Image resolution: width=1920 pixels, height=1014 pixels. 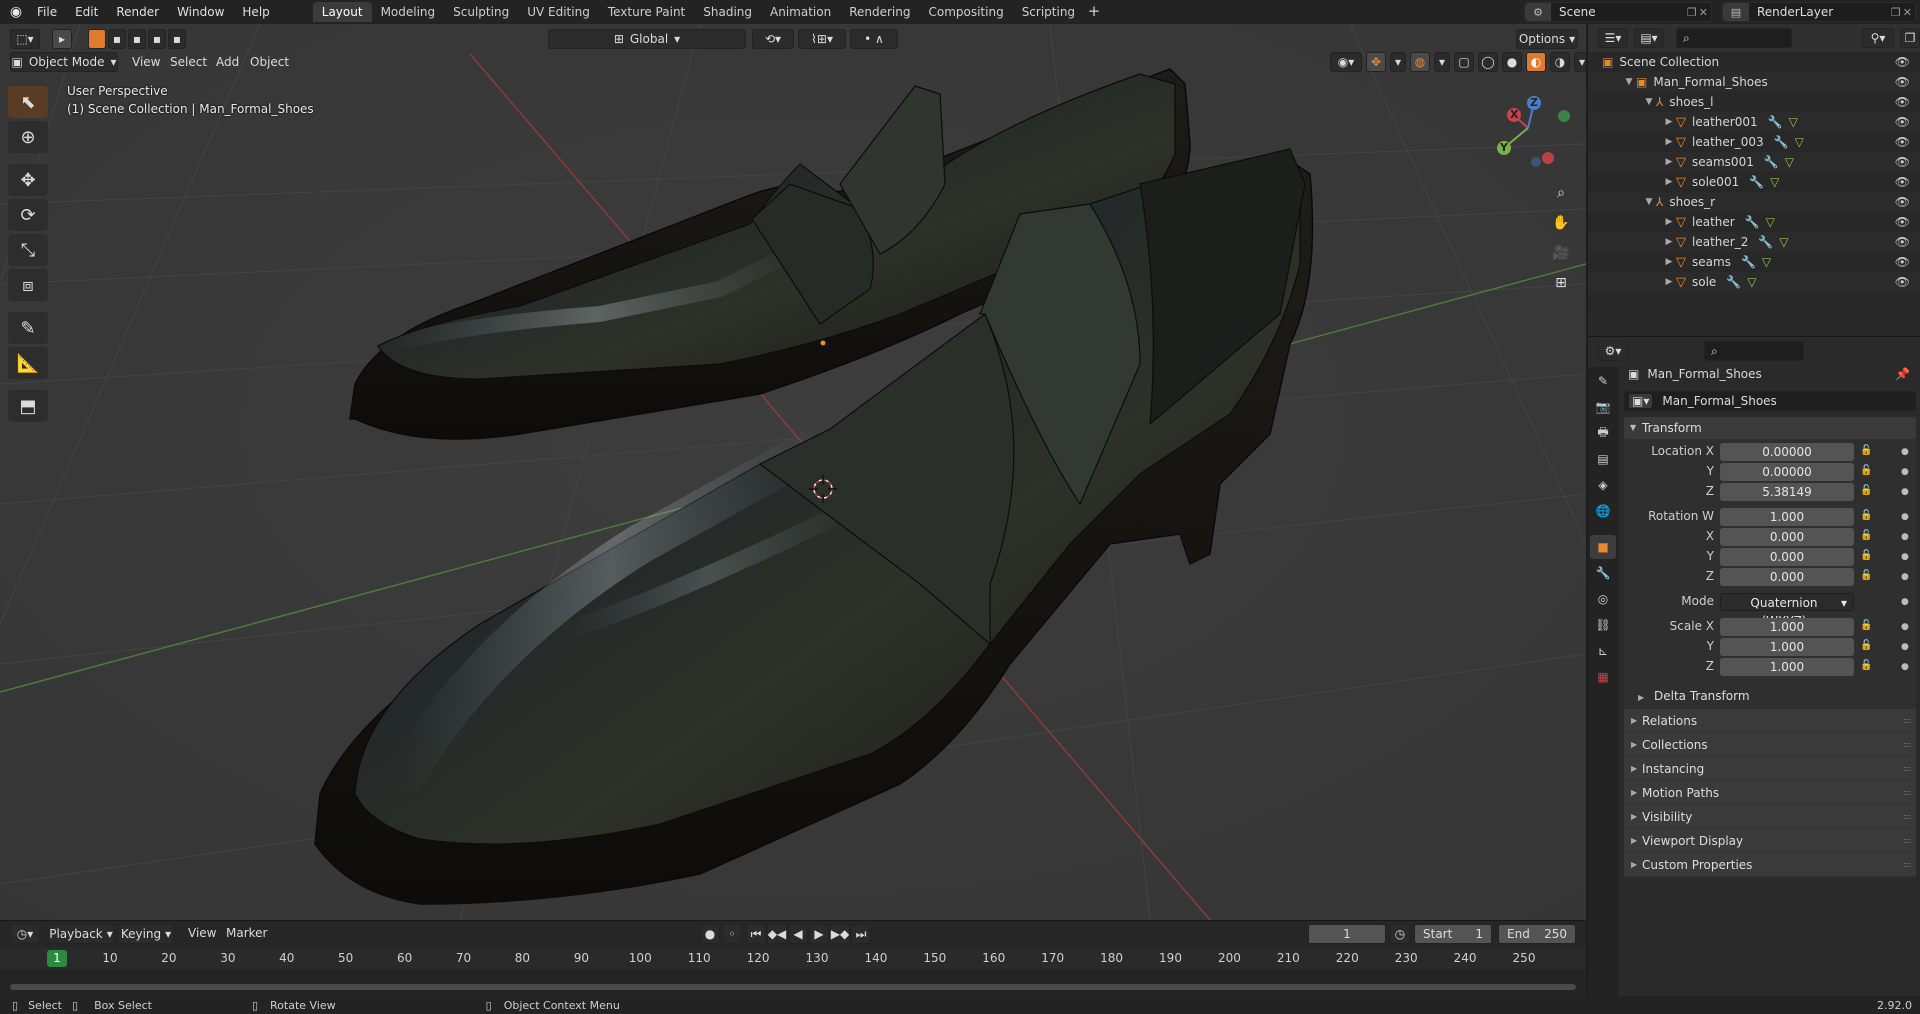 What do you see at coordinates (1547, 39) in the screenshot?
I see `options-dropdown: Options ▾` at bounding box center [1547, 39].